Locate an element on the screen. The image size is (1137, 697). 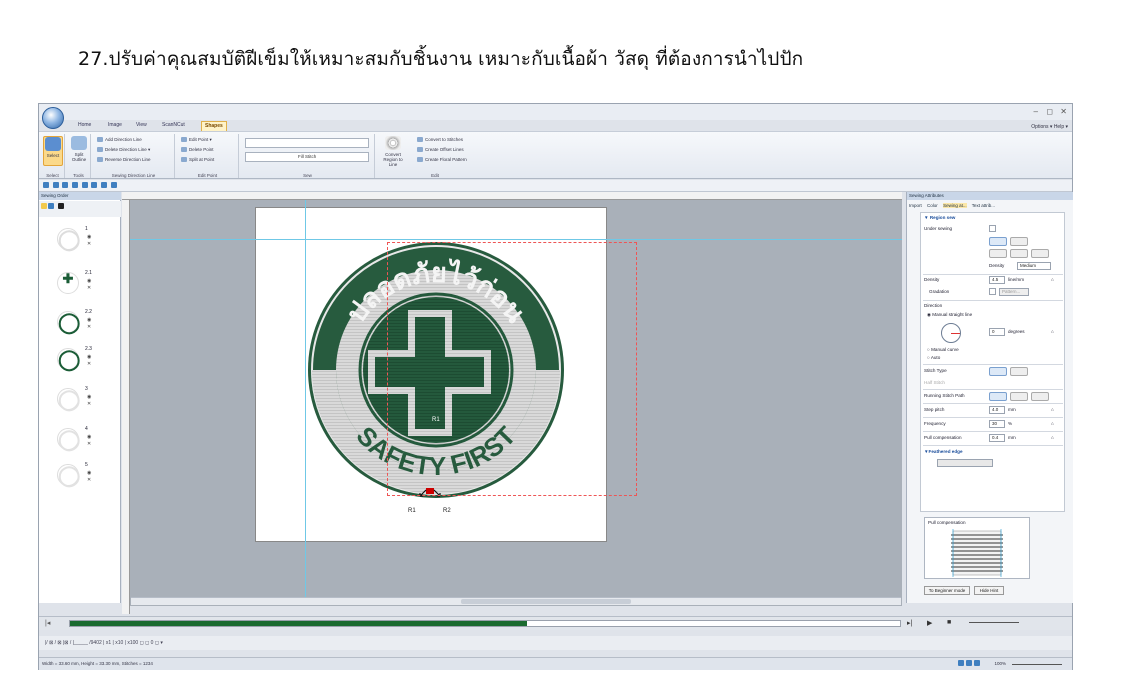
play-icon: ▶ is located at coordinates (929, 623).